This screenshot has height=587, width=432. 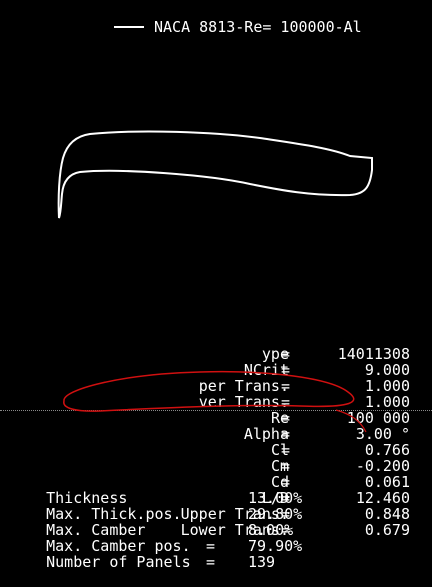 I want to click on airfoil-outline, so click(x=215, y=174).